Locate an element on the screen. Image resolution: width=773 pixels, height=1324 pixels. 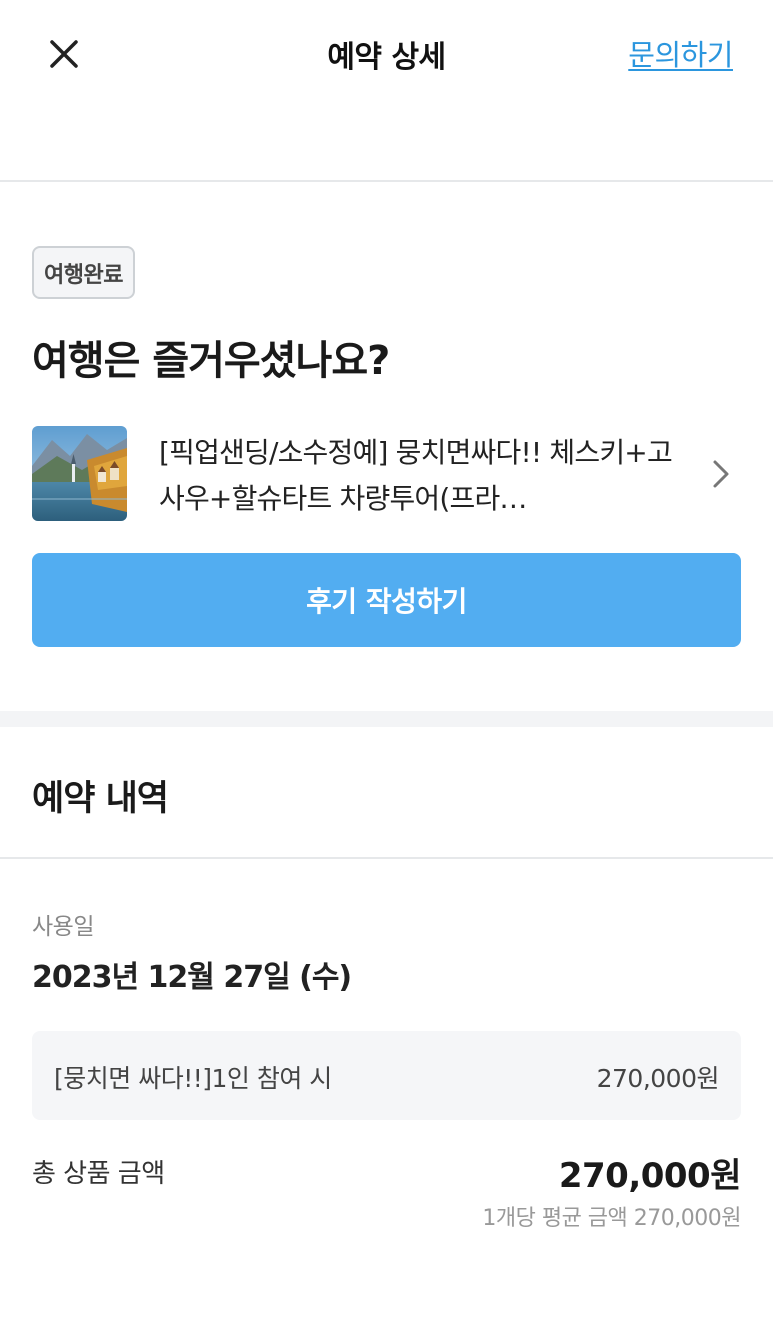
chevron-right-icon is located at coordinates (721, 474).